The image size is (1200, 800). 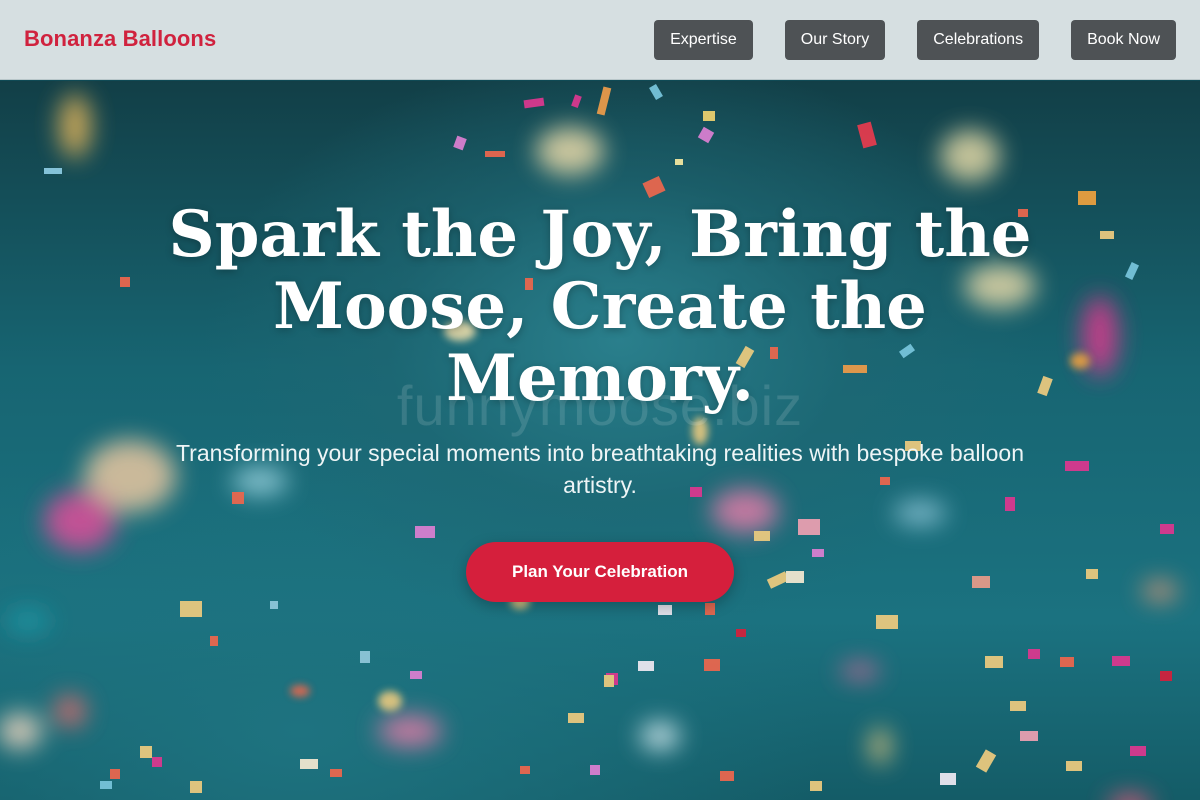 What do you see at coordinates (835, 40) in the screenshot?
I see `nav-our-story-button: Our Story` at bounding box center [835, 40].